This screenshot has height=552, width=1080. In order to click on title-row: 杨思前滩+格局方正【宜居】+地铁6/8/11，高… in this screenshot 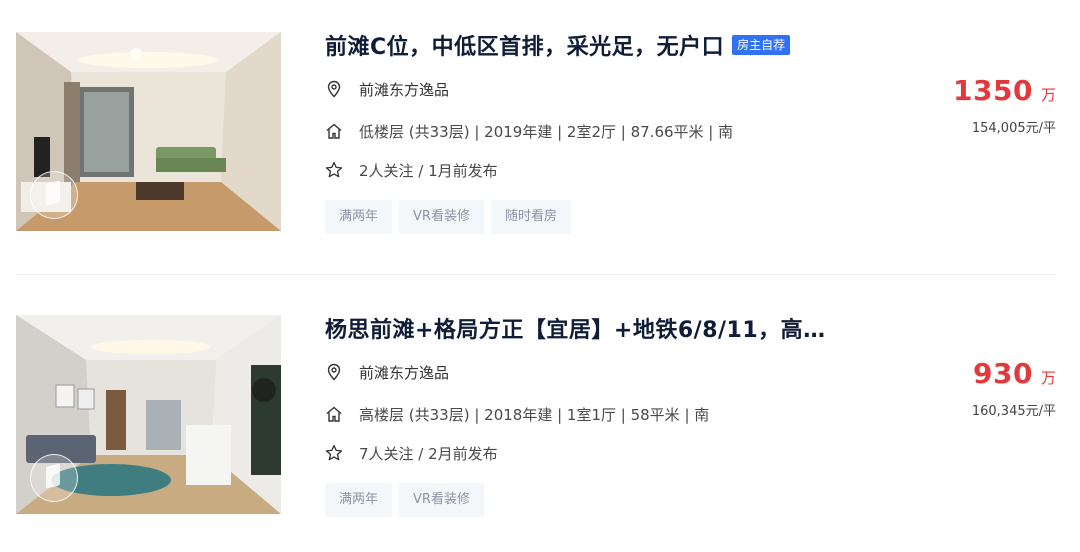, I will do `click(575, 328)`.